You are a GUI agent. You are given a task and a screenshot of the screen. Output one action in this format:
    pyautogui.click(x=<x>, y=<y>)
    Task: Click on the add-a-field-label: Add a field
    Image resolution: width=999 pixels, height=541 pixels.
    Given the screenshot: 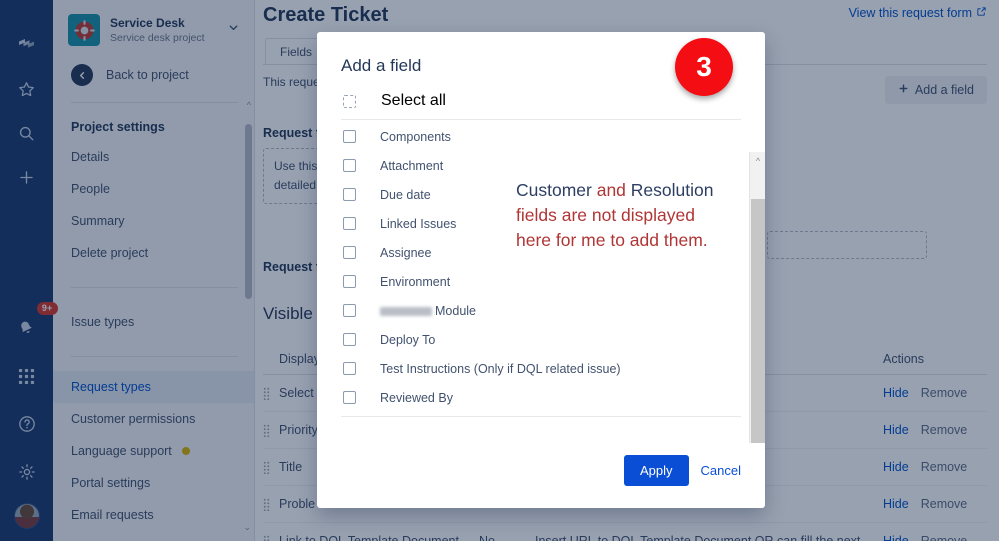 What is the action you would take?
    pyautogui.click(x=944, y=90)
    